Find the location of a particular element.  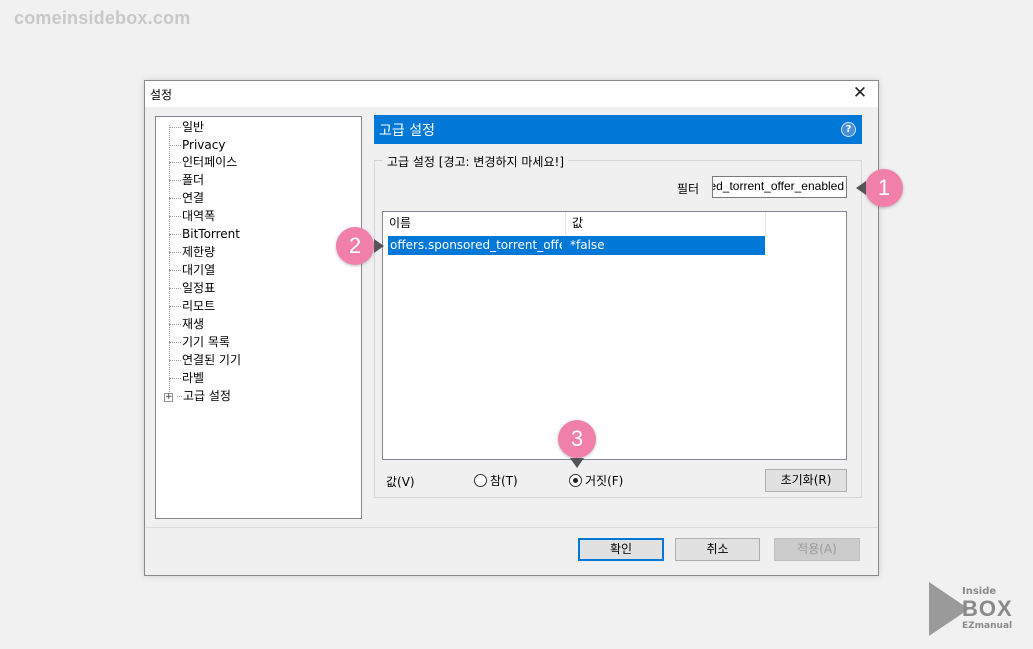

radio-circle-checked is located at coordinates (575, 480).